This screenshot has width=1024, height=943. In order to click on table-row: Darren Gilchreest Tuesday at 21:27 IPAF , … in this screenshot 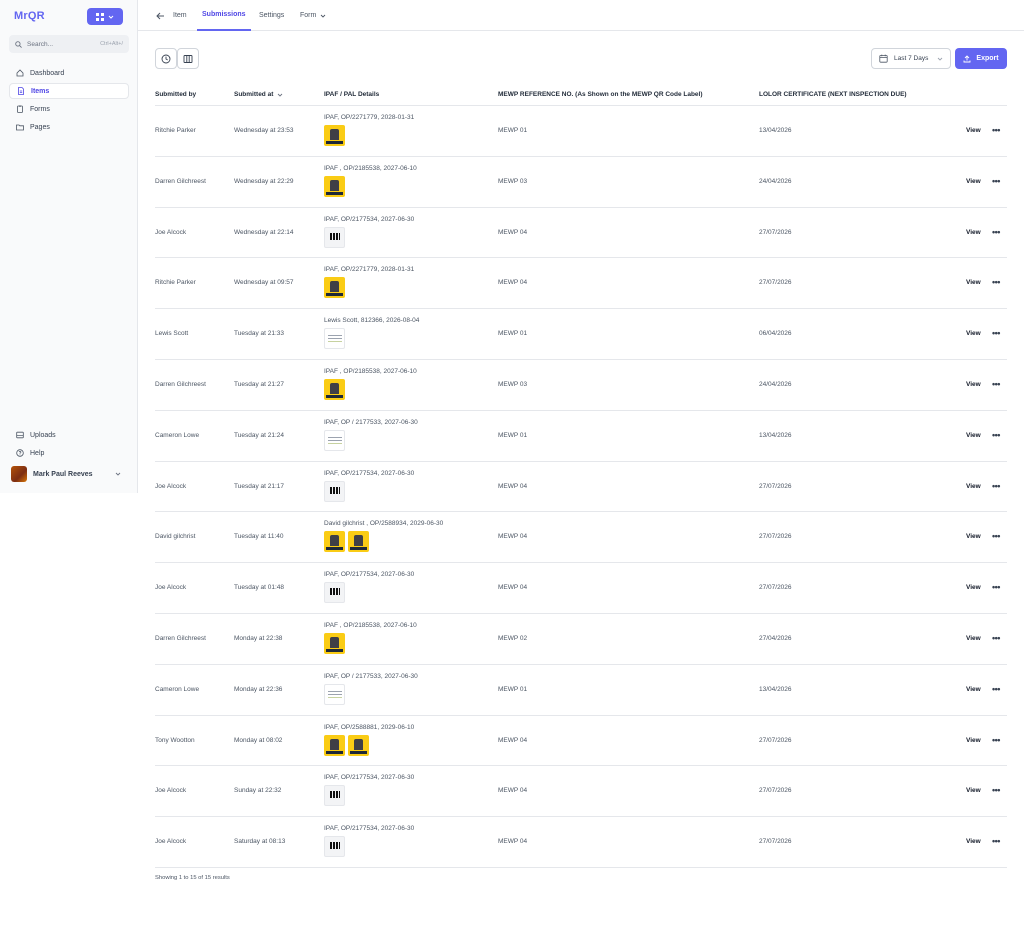, I will do `click(581, 385)`.